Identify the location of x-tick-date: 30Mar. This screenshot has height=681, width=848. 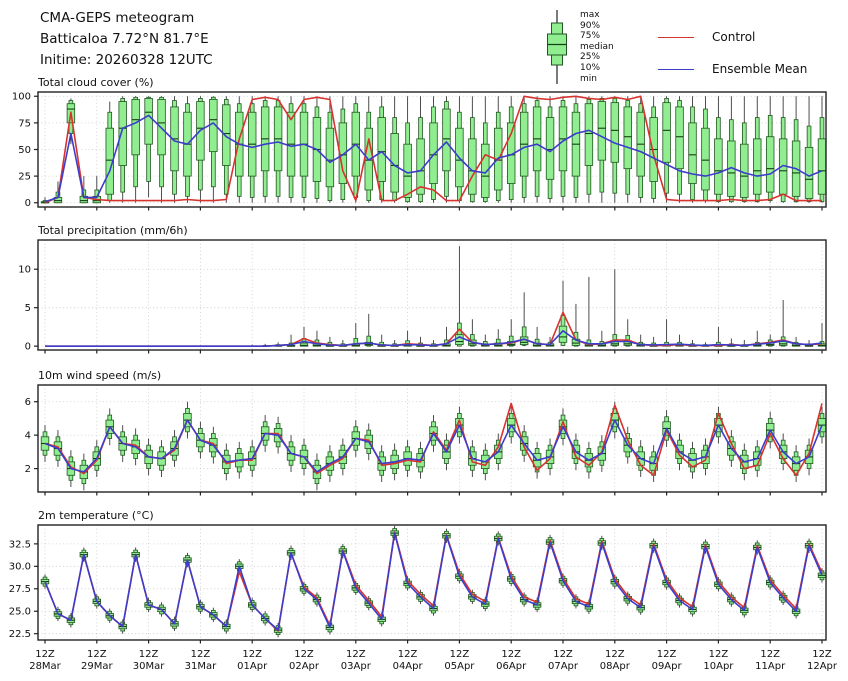
(149, 666).